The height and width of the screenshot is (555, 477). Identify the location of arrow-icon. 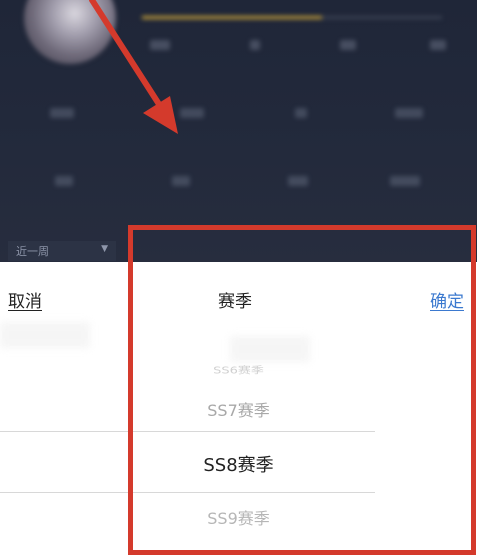
(133, 67).